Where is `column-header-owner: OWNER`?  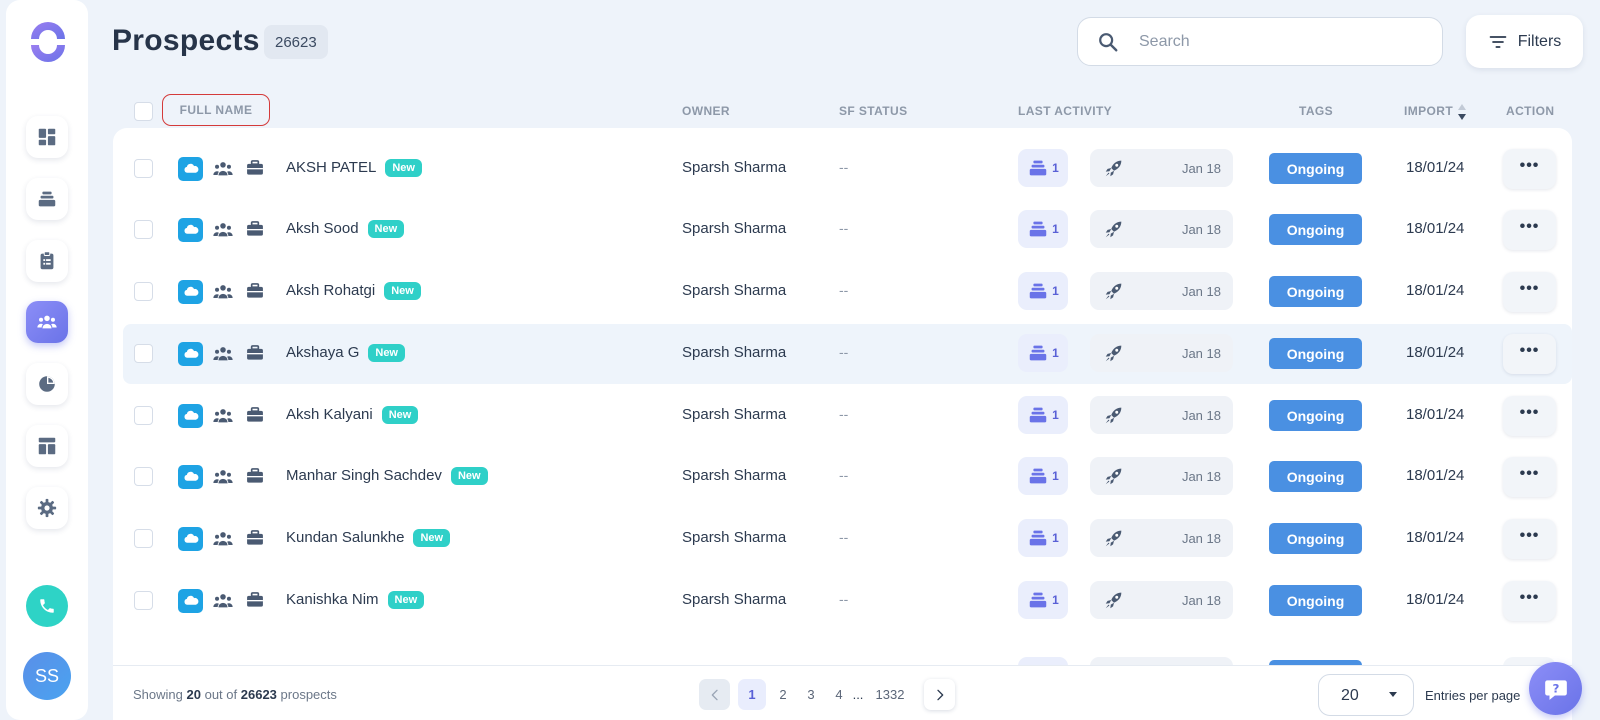 column-header-owner: OWNER is located at coordinates (706, 111).